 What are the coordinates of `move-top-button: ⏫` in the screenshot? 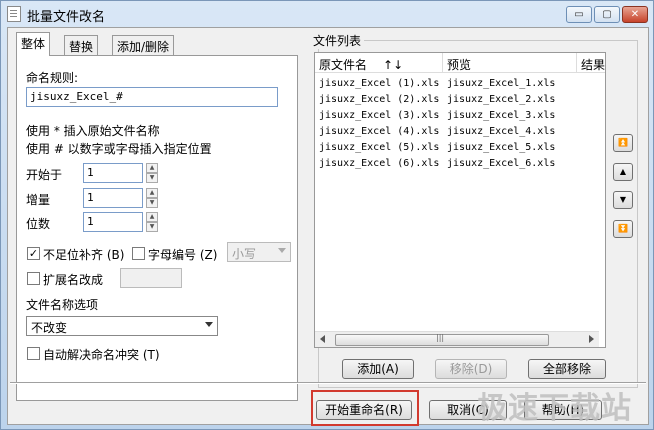 It's located at (623, 143).